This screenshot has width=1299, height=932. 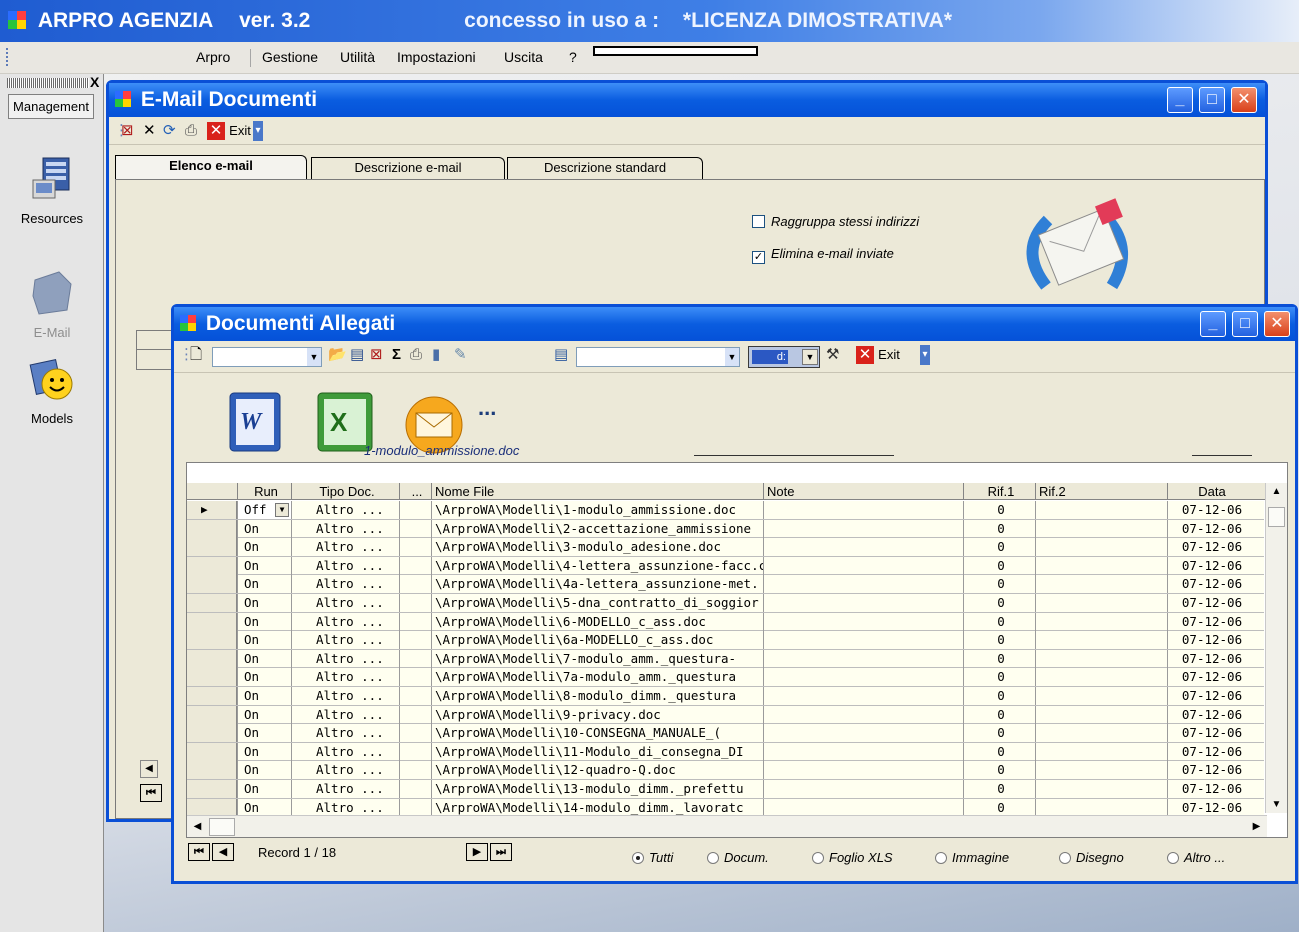 What do you see at coordinates (835, 221) in the screenshot?
I see `group-addresses-checkbox: Raggruppa stessi indirizzi` at bounding box center [835, 221].